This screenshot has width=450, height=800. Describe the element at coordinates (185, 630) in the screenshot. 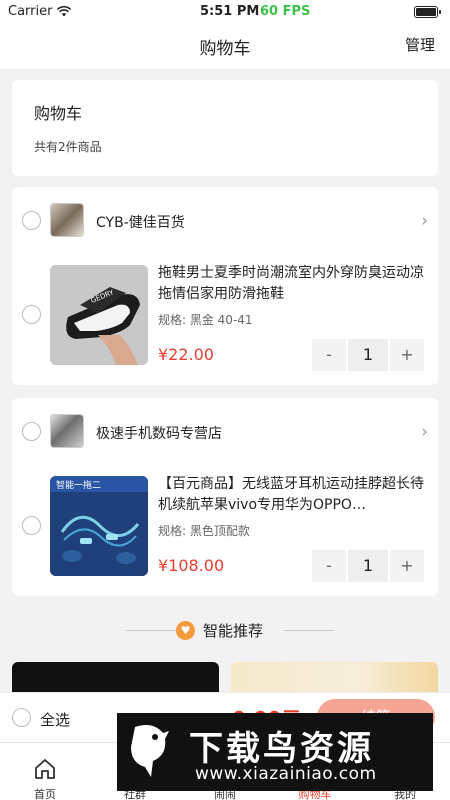

I see `heart-icon: ♥` at that location.